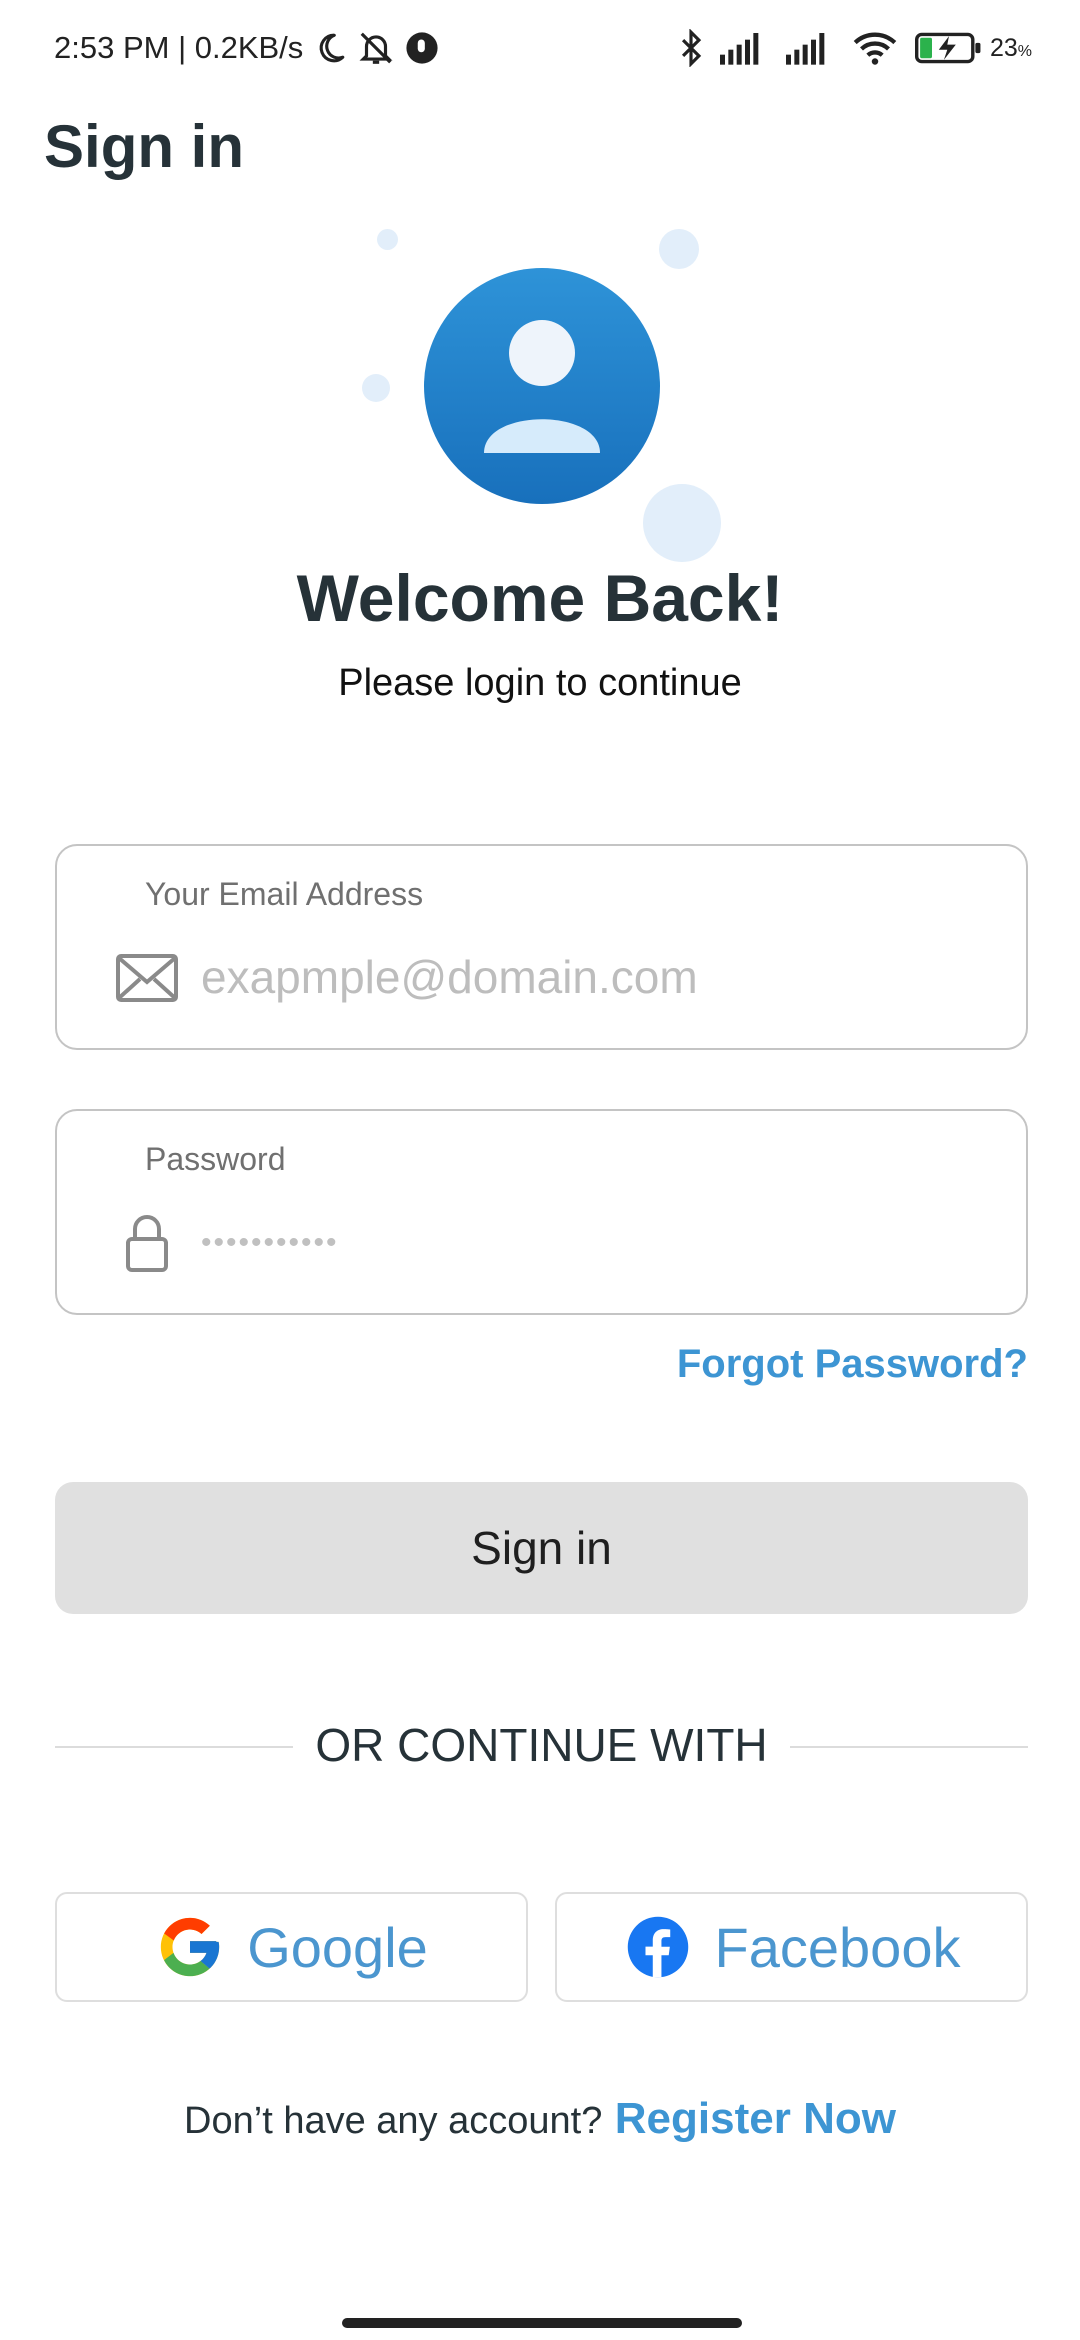 Image resolution: width=1080 pixels, height=2340 pixels. Describe the element at coordinates (147, 978) in the screenshot. I see `mail-icon` at that location.